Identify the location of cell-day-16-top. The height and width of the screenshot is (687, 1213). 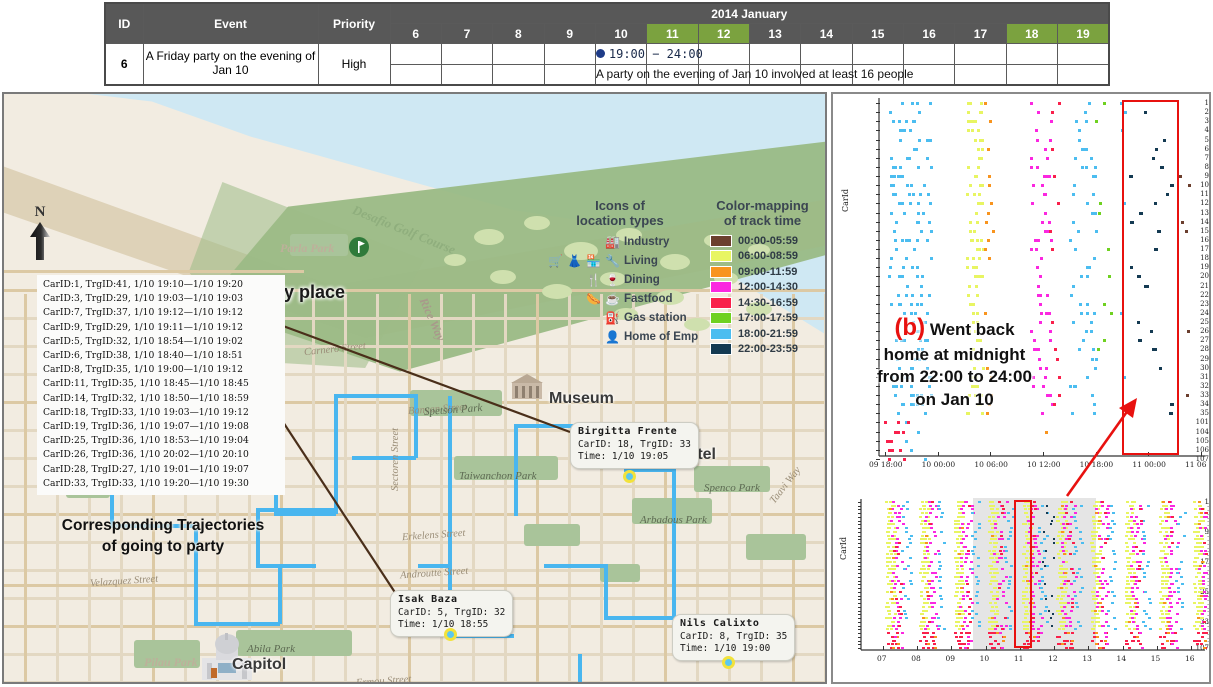
(929, 54).